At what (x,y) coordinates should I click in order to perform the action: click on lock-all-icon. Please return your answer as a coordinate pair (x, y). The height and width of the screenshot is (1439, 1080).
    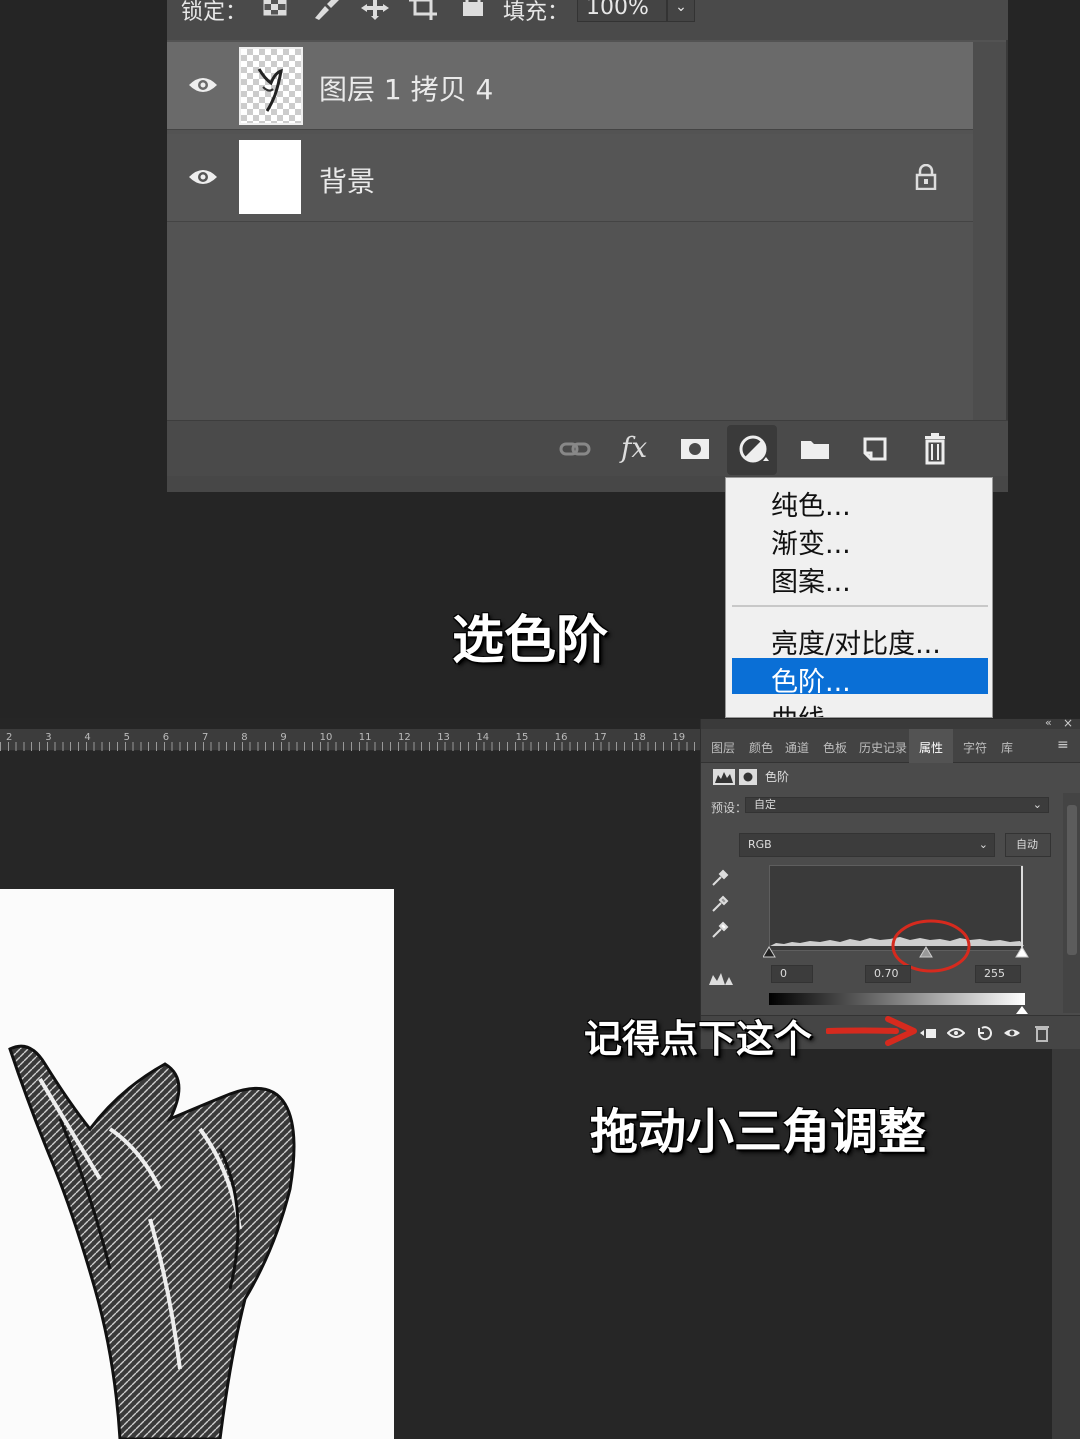
    Looking at the image, I should click on (473, 9).